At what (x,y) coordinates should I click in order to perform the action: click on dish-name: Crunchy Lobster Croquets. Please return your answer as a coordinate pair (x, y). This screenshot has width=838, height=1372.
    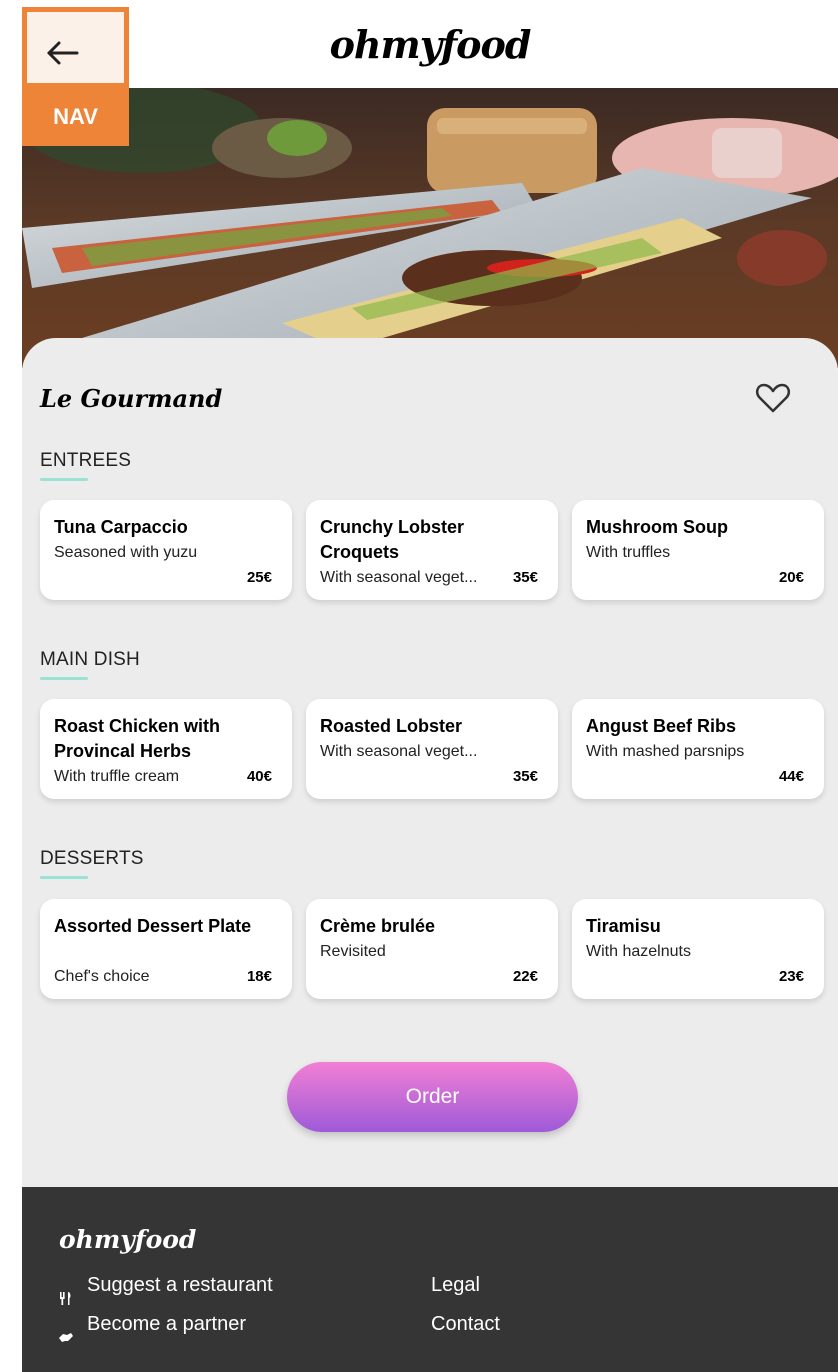
    Looking at the image, I should click on (392, 539).